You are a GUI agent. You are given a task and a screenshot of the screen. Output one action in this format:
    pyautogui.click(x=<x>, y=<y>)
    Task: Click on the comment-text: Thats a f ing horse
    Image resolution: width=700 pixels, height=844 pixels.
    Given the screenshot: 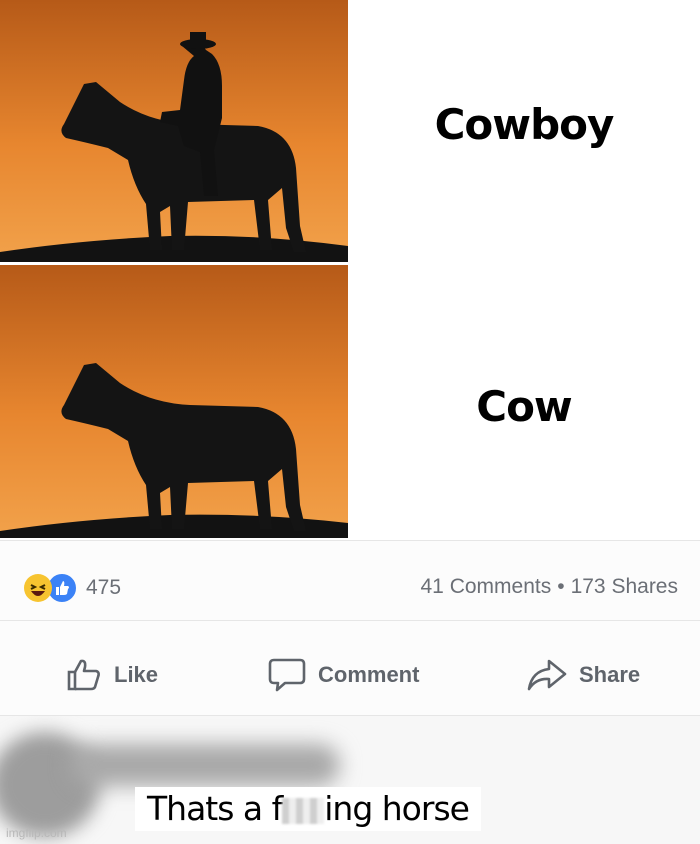 What is the action you would take?
    pyautogui.click(x=308, y=809)
    